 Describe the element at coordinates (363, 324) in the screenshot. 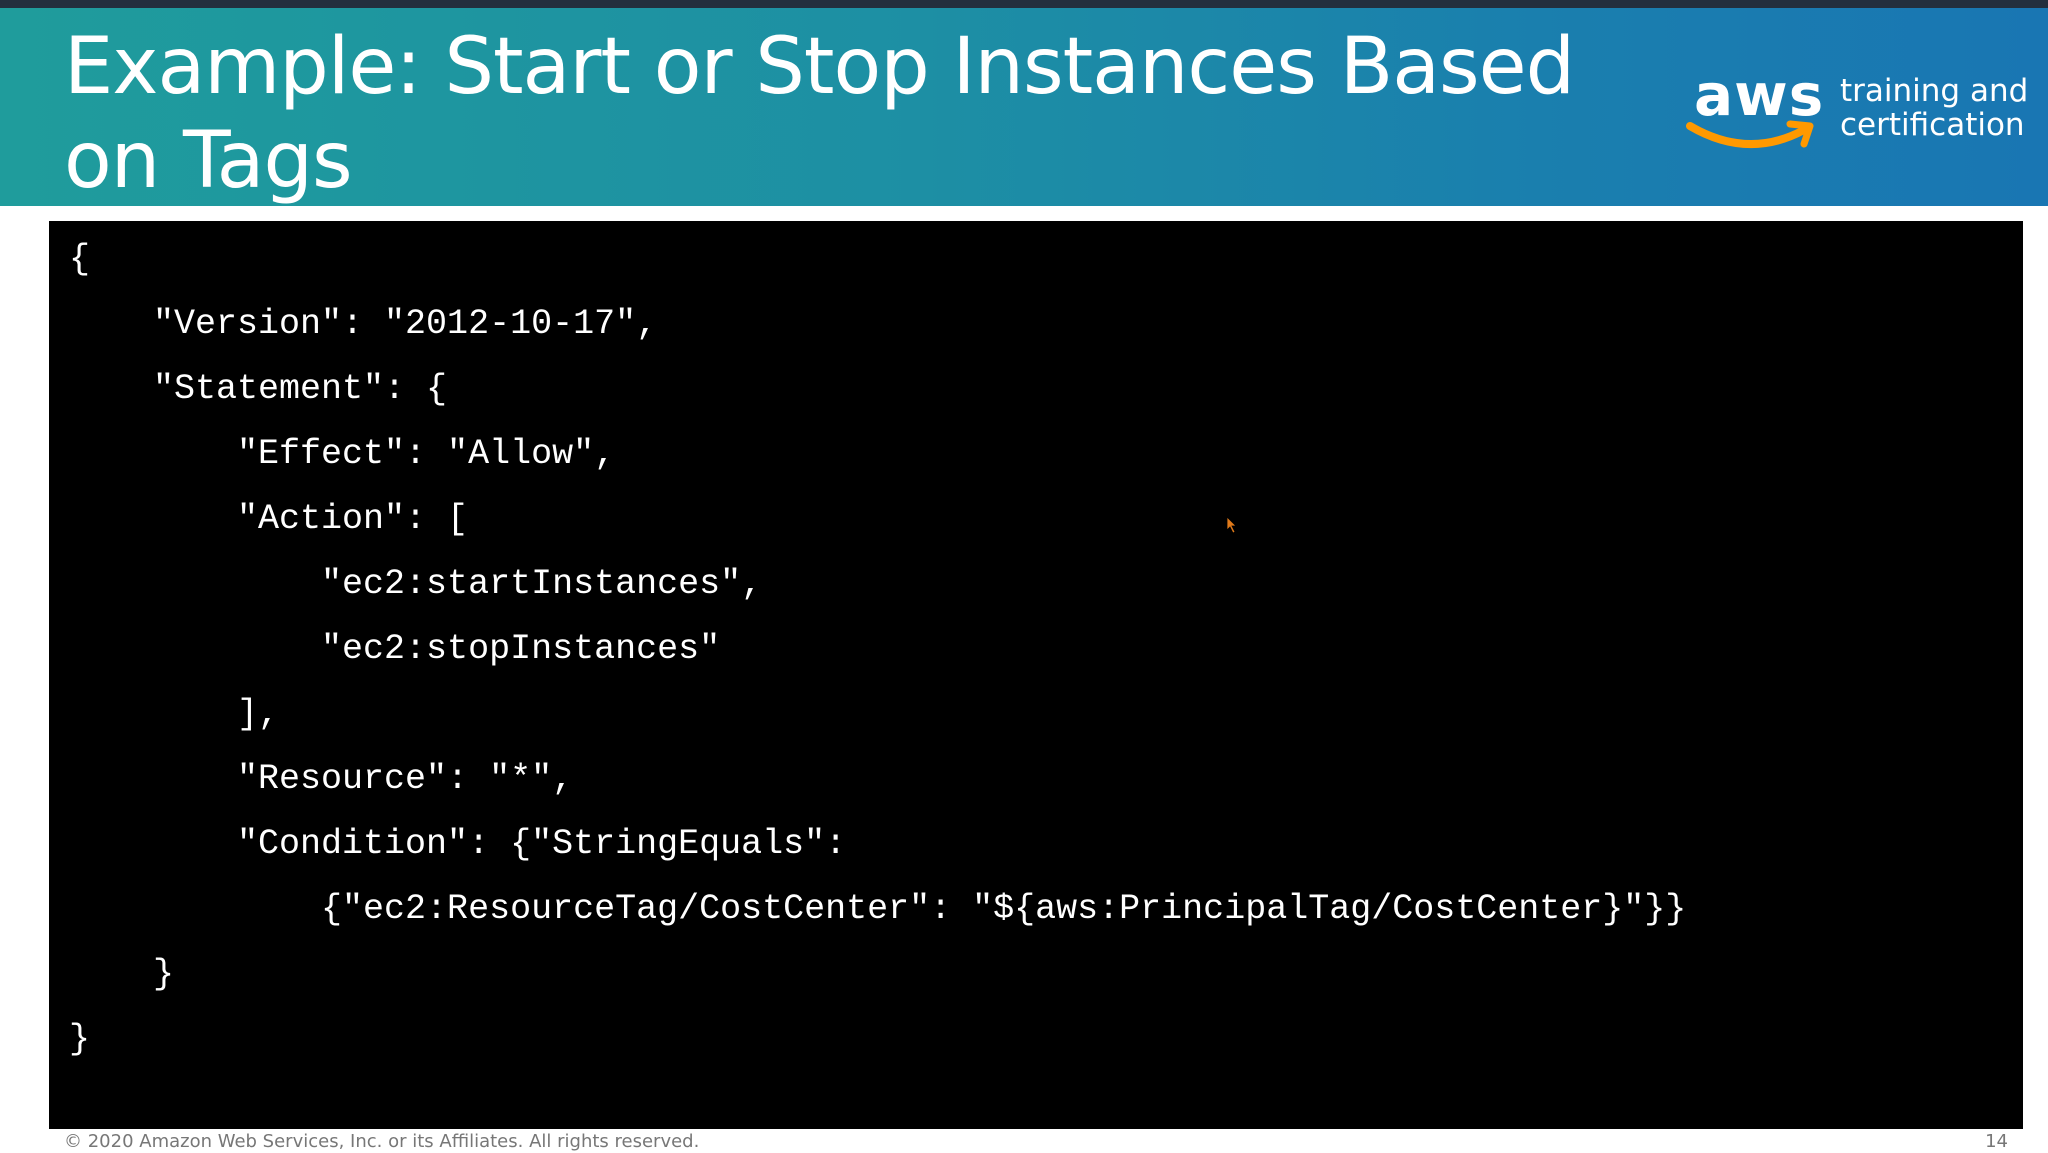

I see `code-line: "Version": "2012-10-17",` at that location.